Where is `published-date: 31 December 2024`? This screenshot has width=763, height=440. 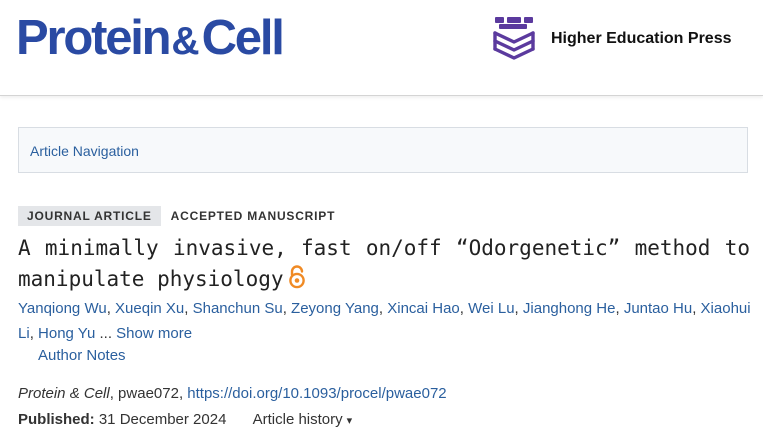 published-date: 31 December 2024 is located at coordinates (162, 419).